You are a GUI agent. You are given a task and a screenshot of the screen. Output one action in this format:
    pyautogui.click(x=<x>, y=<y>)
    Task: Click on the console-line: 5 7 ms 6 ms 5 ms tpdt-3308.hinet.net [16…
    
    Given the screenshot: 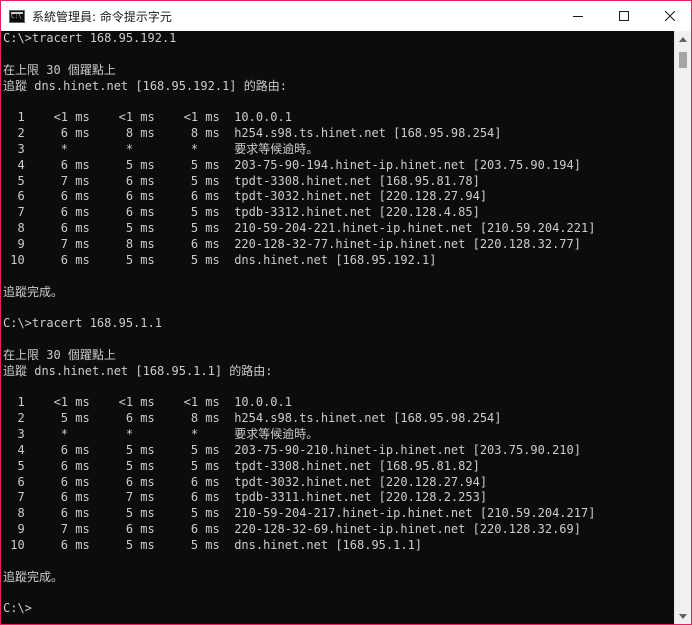 What is the action you would take?
    pyautogui.click(x=241, y=180)
    